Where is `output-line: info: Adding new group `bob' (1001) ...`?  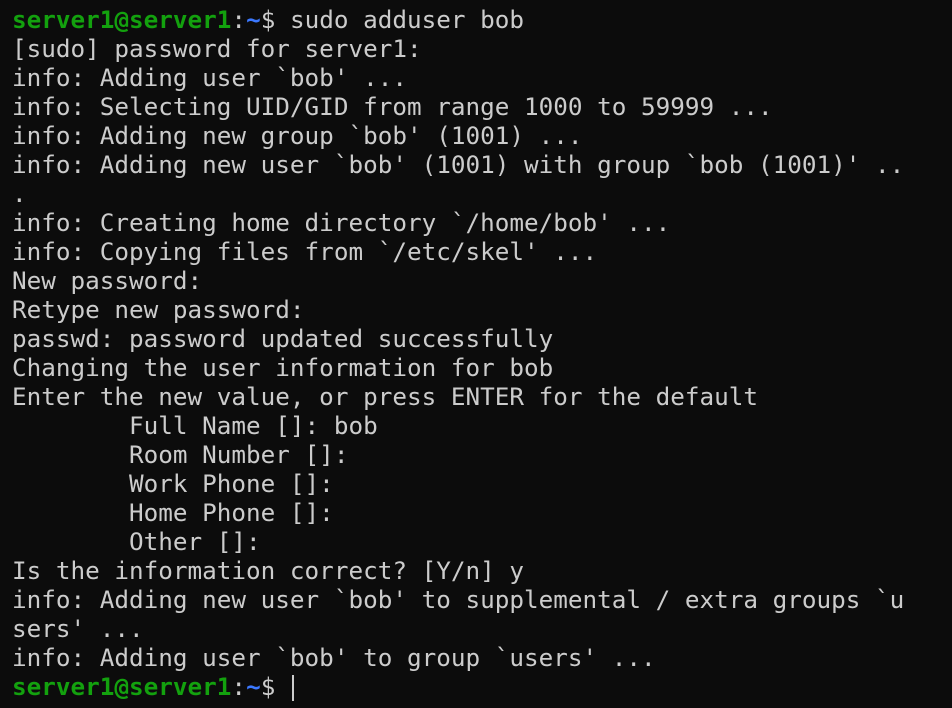
output-line: info: Adding new group `bob' (1001) ... is located at coordinates (297, 135).